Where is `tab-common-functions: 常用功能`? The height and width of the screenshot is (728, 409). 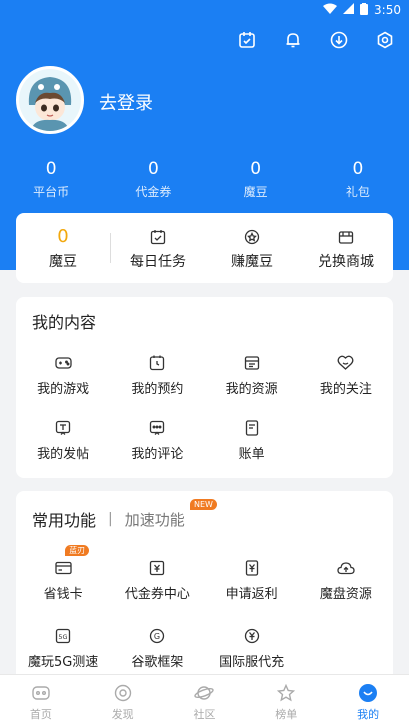 tab-common-functions: 常用功能 is located at coordinates (64, 519).